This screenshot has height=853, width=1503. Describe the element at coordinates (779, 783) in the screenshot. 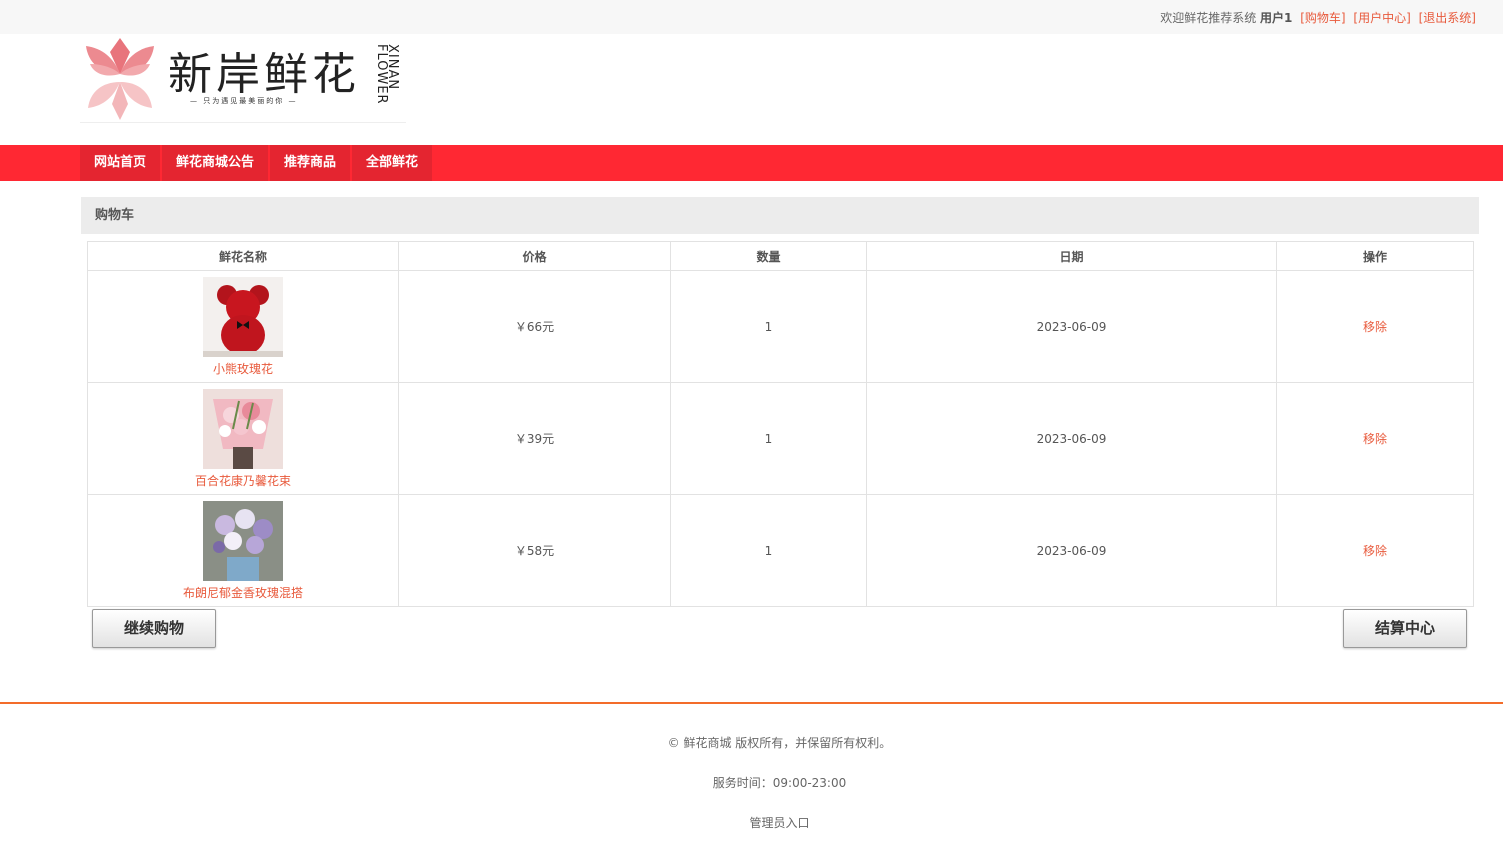

I see `footer-hours: 服务时间：09:00-23:00` at that location.